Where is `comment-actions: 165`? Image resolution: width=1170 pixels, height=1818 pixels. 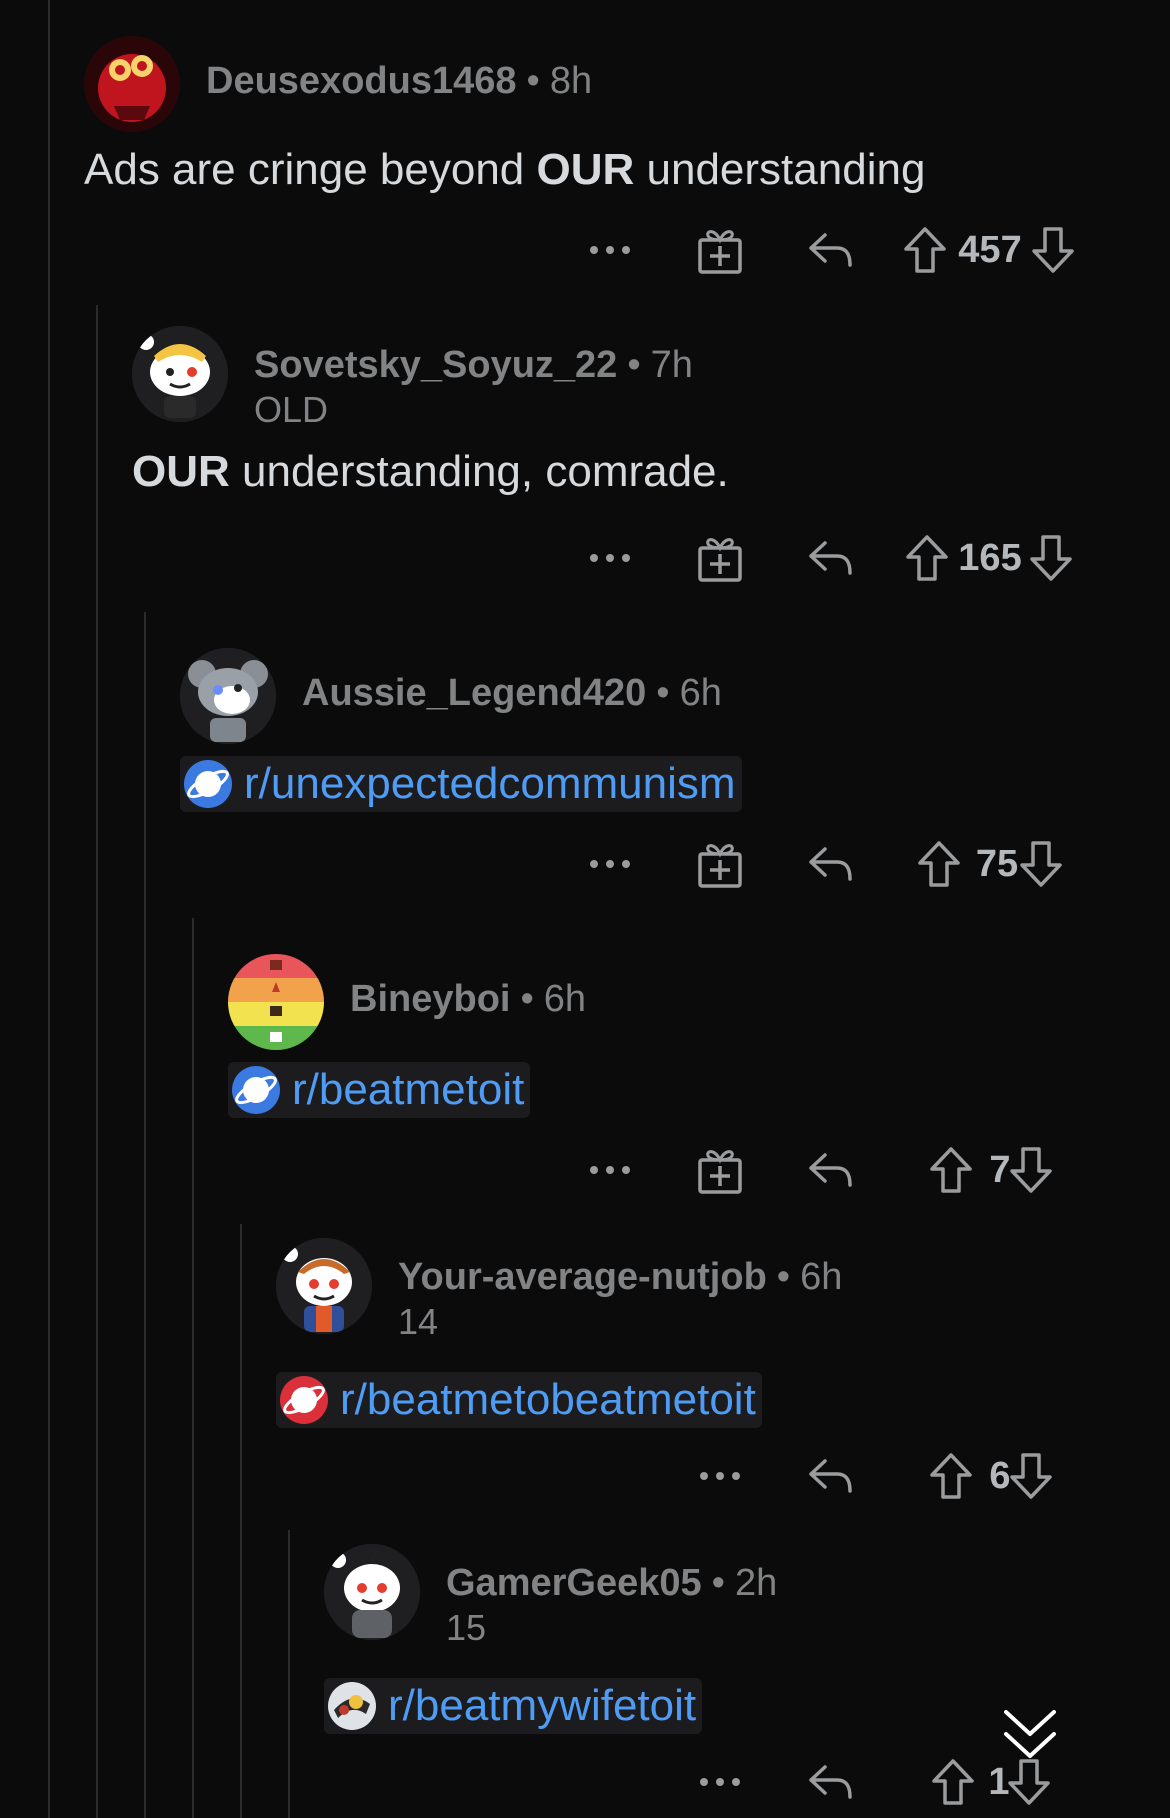 comment-actions: 165 is located at coordinates (840, 558).